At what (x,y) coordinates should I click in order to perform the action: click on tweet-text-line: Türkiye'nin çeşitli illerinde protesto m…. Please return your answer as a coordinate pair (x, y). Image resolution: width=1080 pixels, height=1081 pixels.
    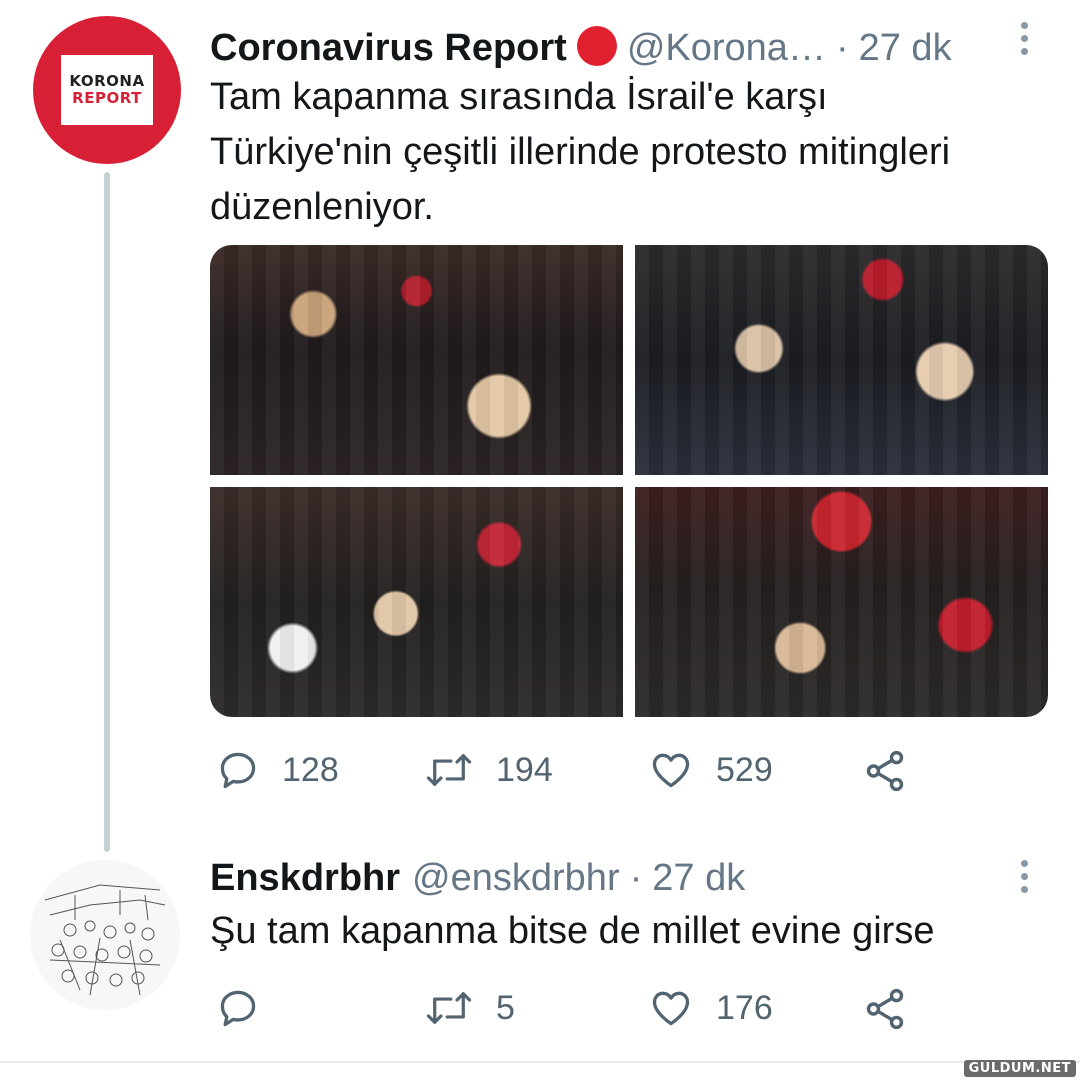
    Looking at the image, I should click on (580, 152).